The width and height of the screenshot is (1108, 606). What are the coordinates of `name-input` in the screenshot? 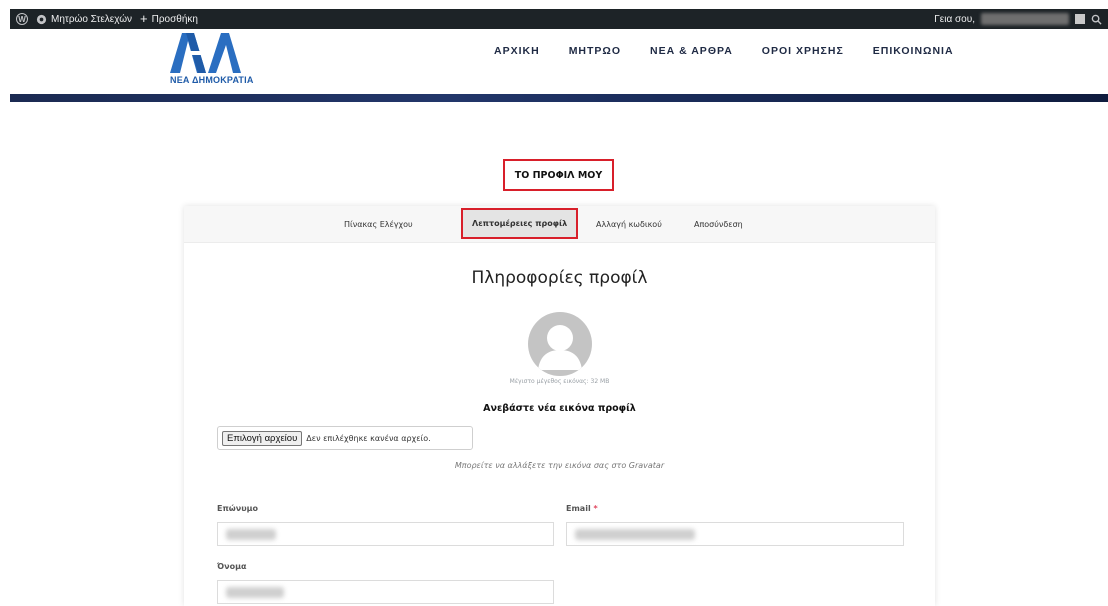 It's located at (385, 592).